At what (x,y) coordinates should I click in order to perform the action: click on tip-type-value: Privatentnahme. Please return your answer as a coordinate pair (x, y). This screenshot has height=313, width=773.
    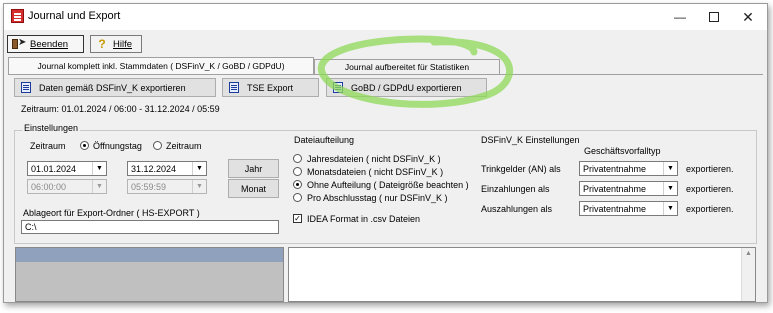
    Looking at the image, I should click on (615, 168).